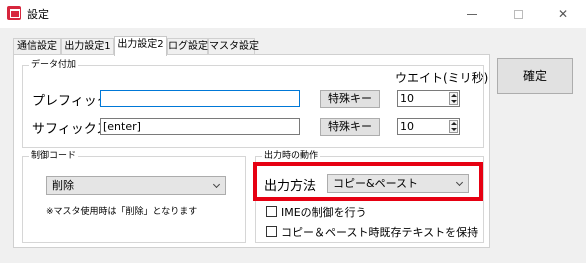 This screenshot has width=586, height=263. I want to click on control-code-title: 制御コード, so click(54, 156).